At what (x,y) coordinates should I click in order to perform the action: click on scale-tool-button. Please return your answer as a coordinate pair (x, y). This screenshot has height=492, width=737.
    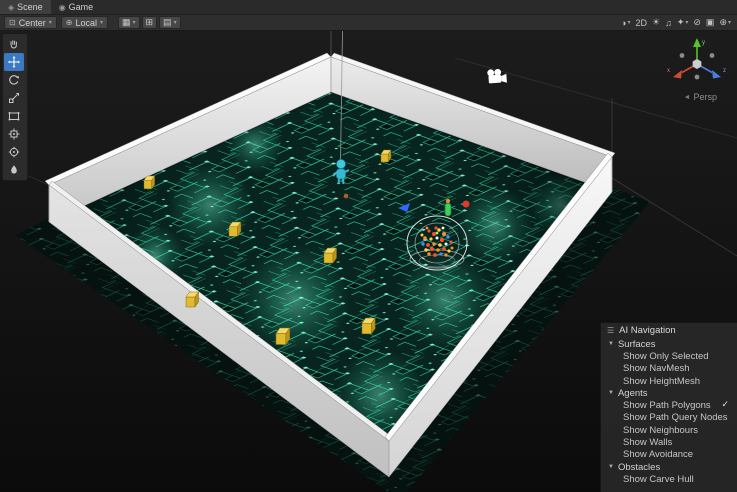
    Looking at the image, I should click on (14, 98).